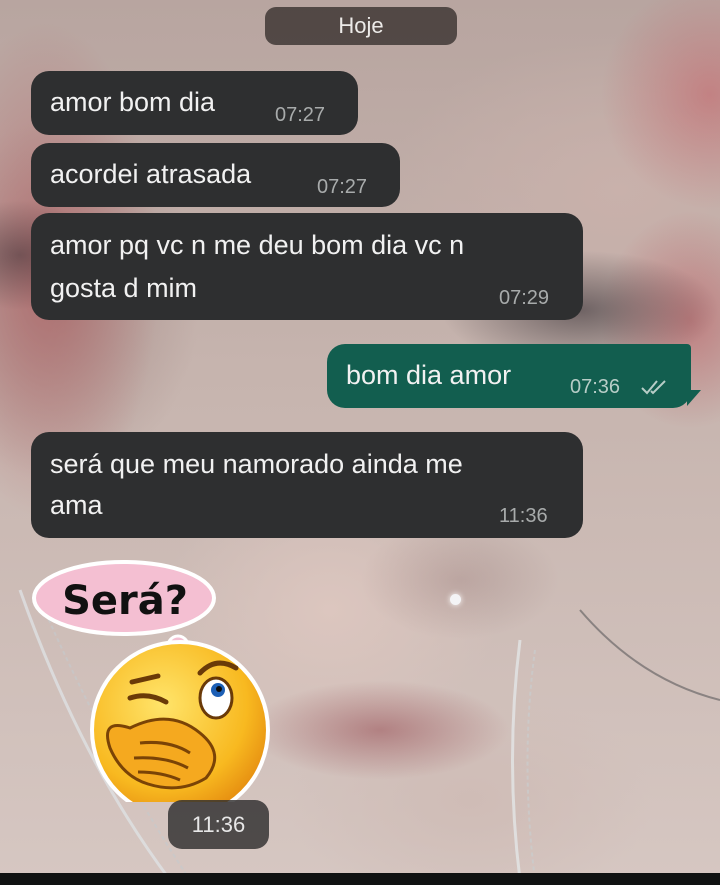 This screenshot has width=720, height=885. I want to click on message-text-line-1: será que meu namorado ainda me, so click(256, 464).